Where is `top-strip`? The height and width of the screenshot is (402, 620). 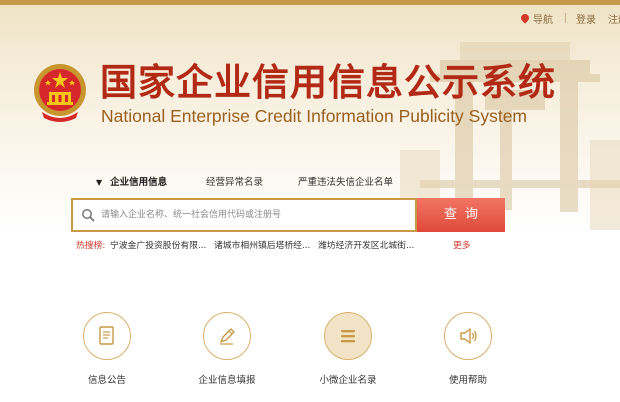
top-strip is located at coordinates (310, 2).